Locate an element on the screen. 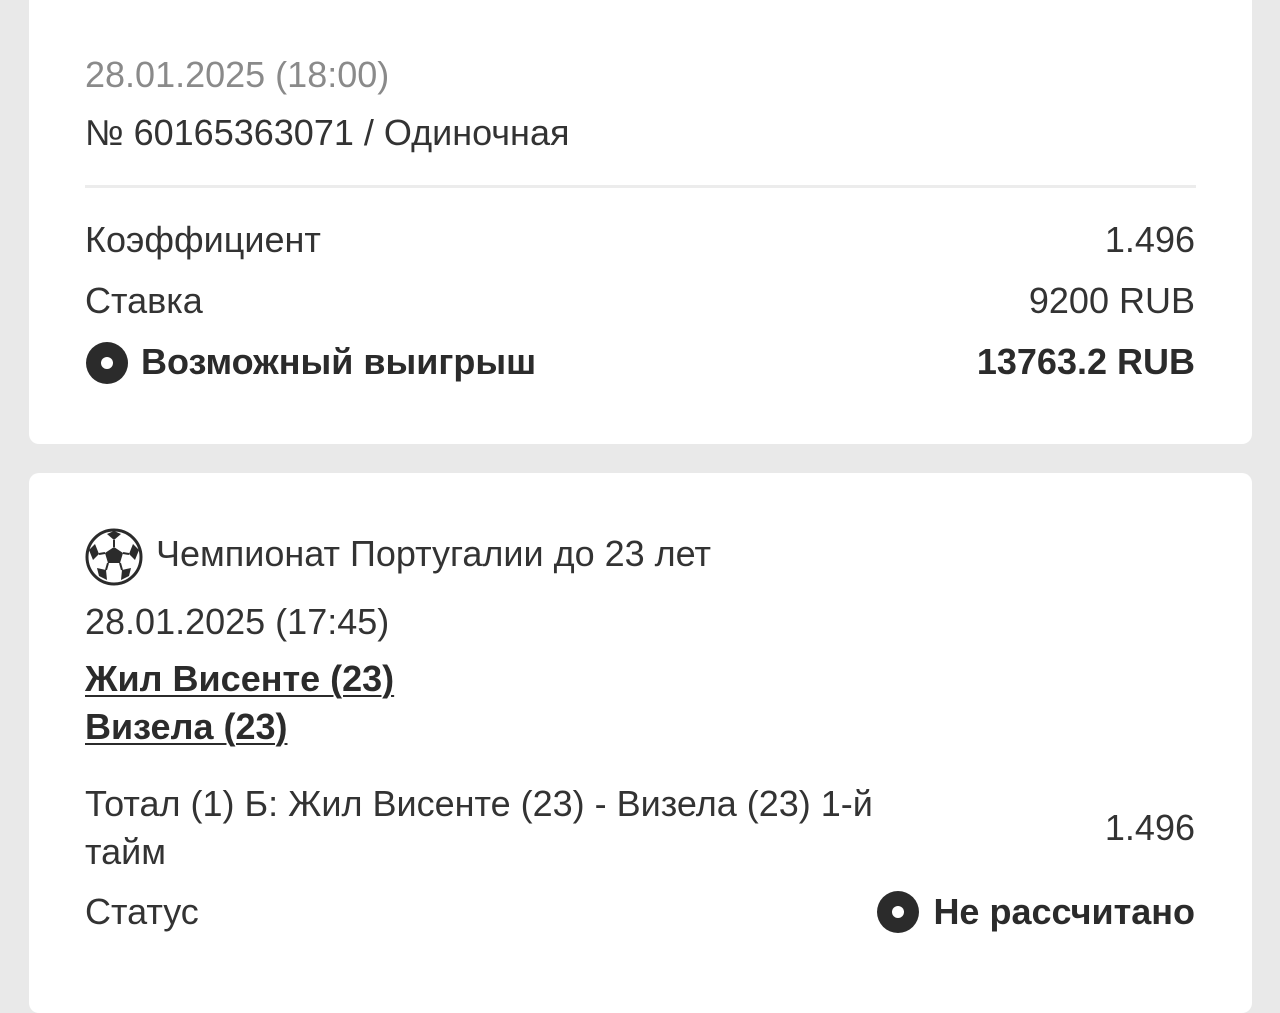 The height and width of the screenshot is (1013, 1280). possible-win-label: Возможный выигрыш is located at coordinates (339, 361).